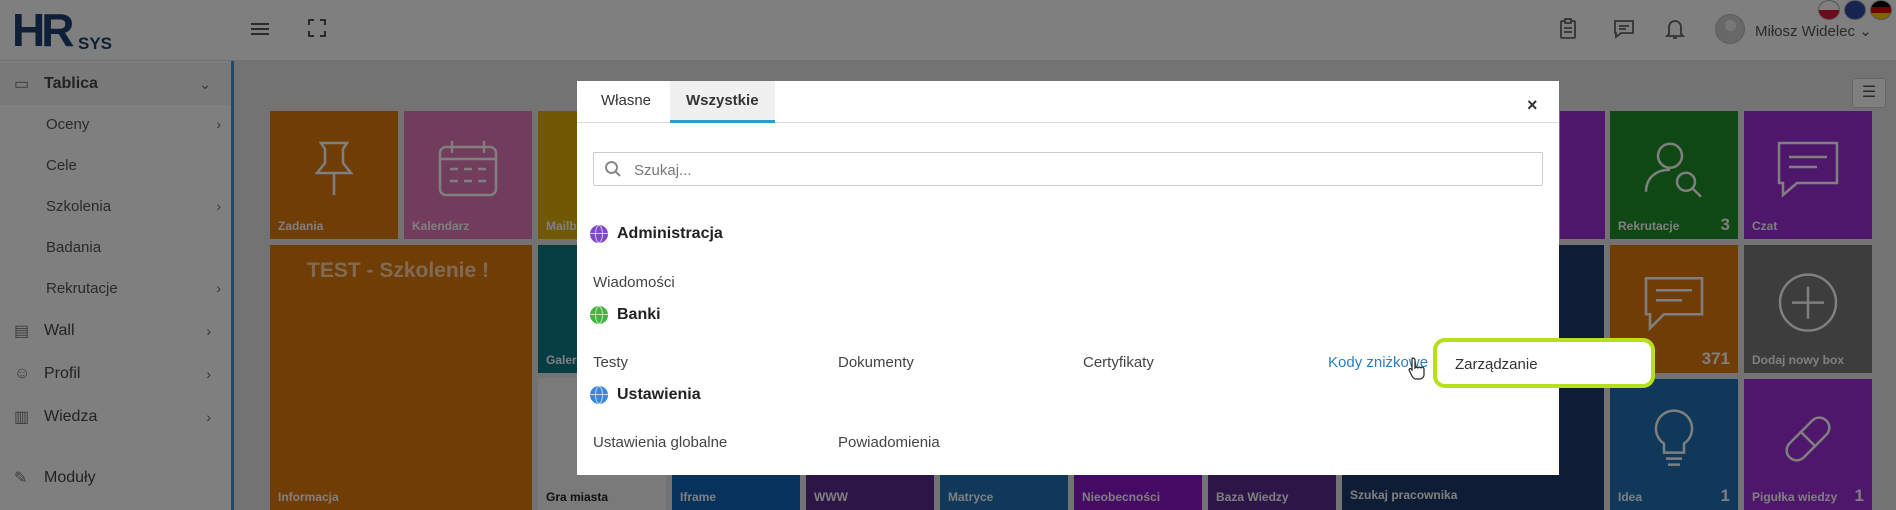 Image resolution: width=1896 pixels, height=510 pixels. Describe the element at coordinates (1416, 368) in the screenshot. I see `hand-cursor-icon` at that location.